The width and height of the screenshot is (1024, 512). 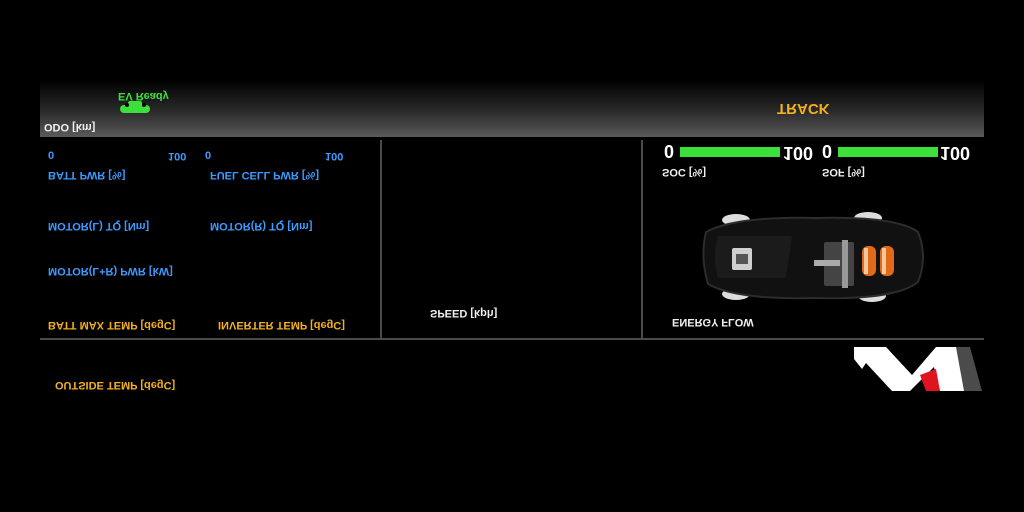 I want to click on outside-temp-label: OUTSIDE TEMP [degC], so click(x=115, y=385).